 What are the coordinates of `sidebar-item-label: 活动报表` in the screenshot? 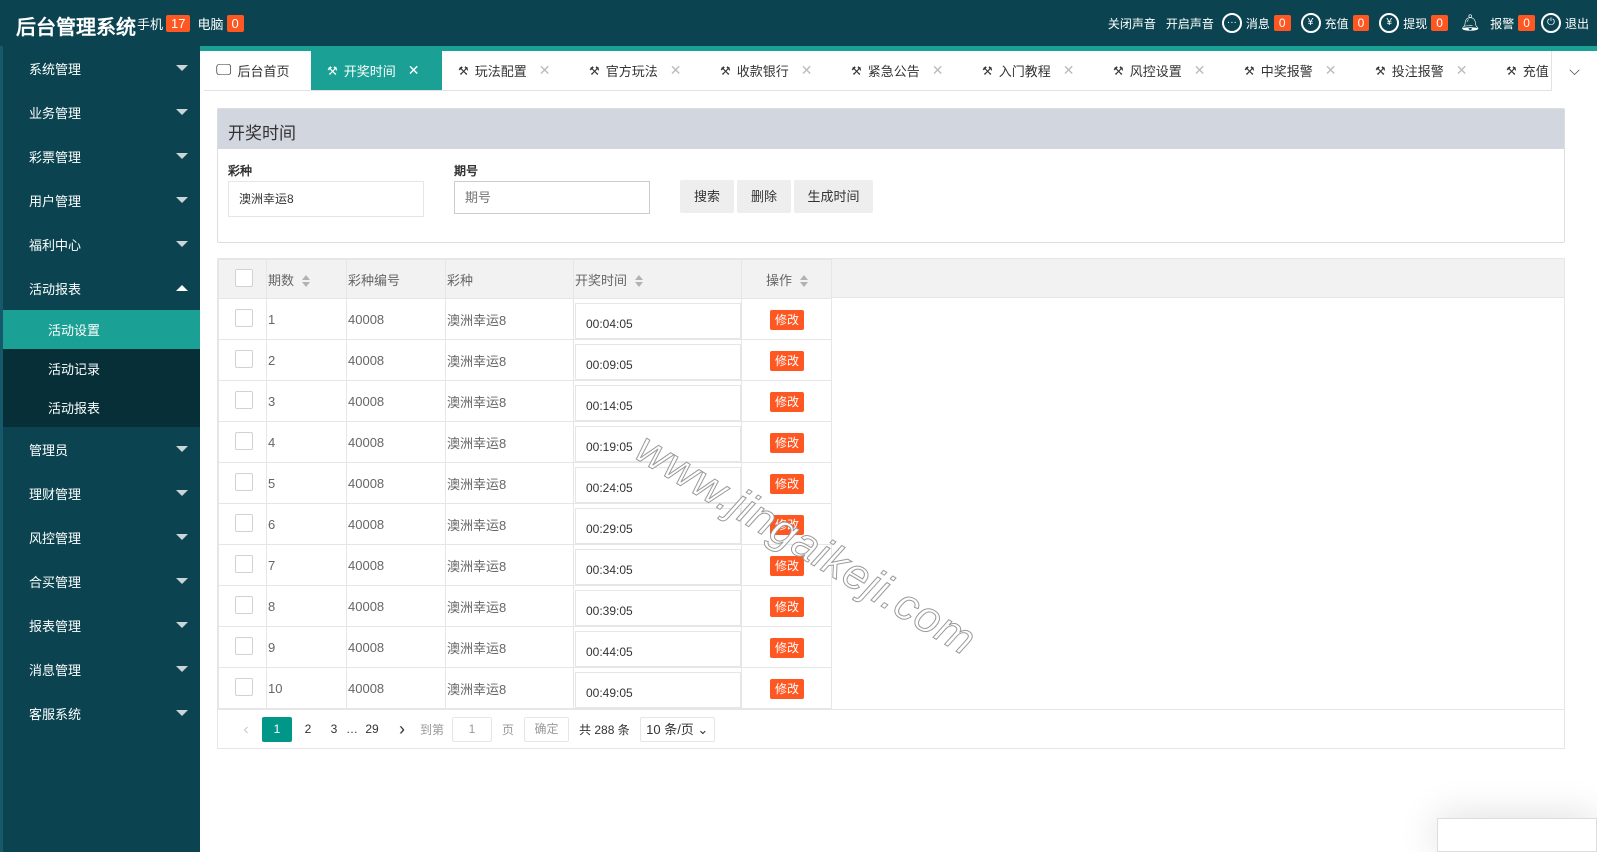 It's located at (74, 408).